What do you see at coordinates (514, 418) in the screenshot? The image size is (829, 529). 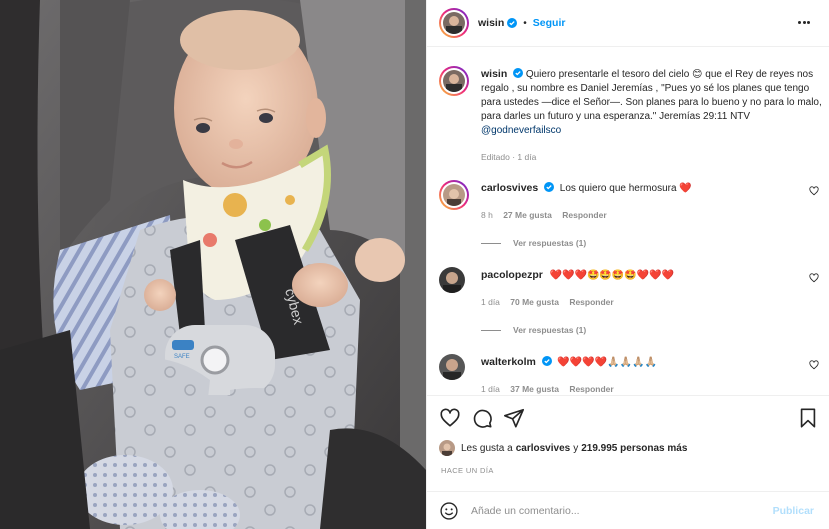 I see `share-icon` at bounding box center [514, 418].